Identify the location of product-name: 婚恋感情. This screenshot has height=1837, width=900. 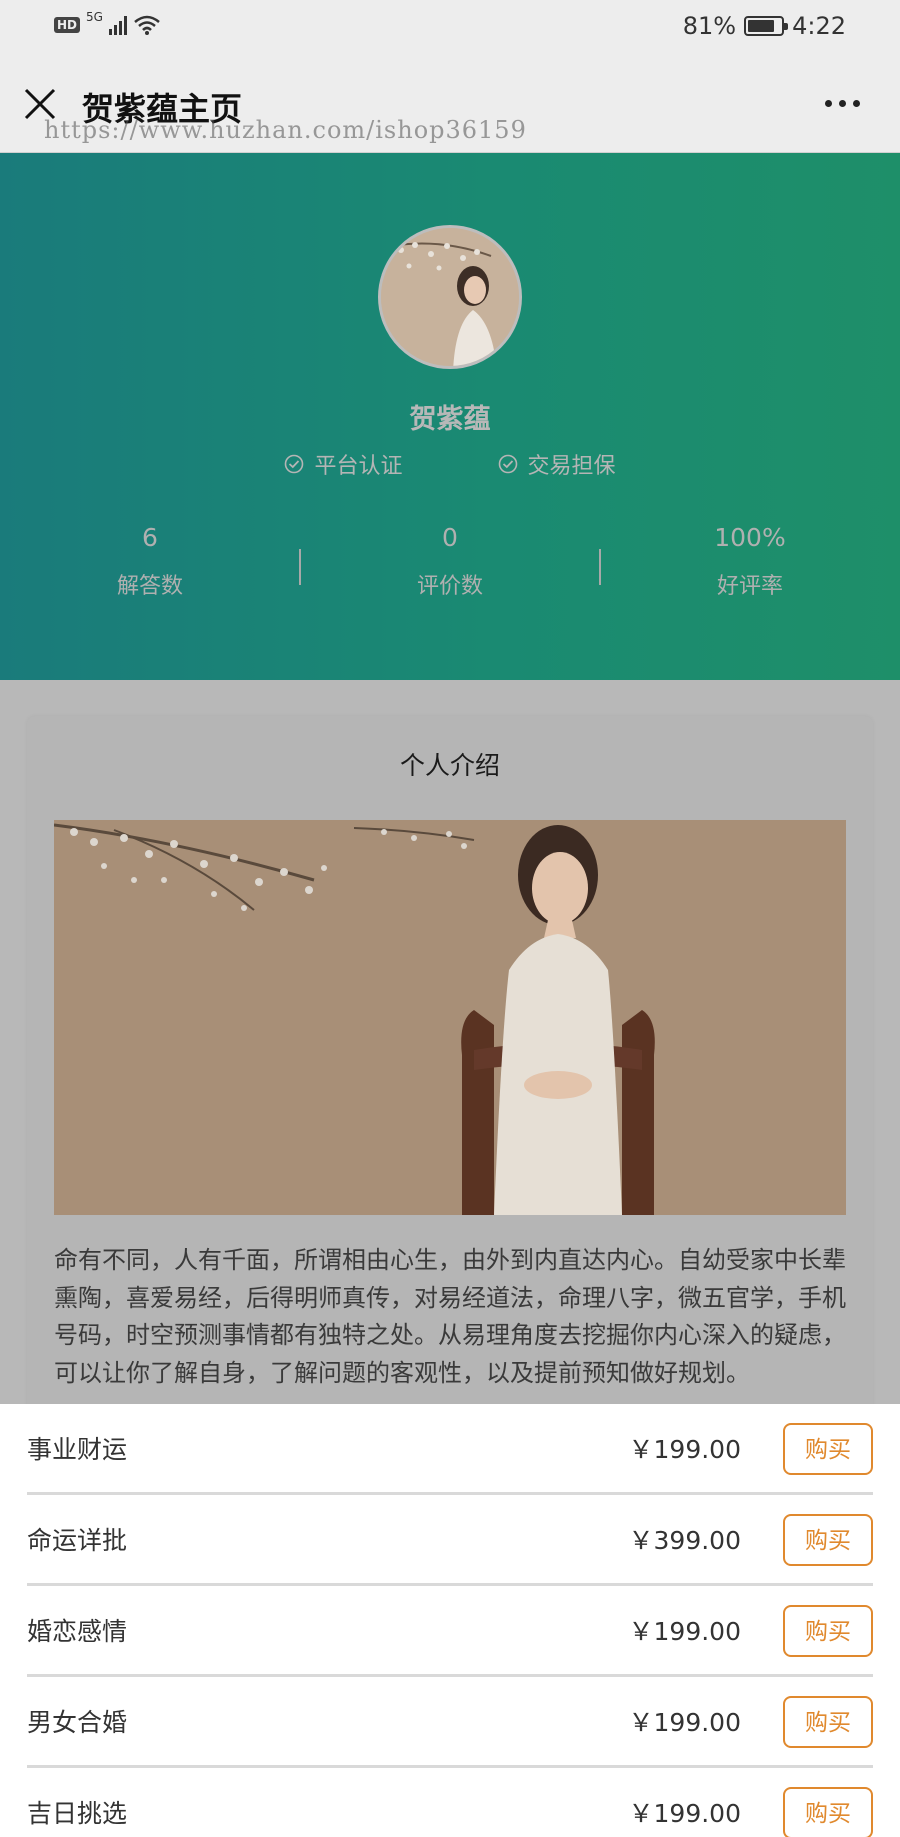
(77, 1631).